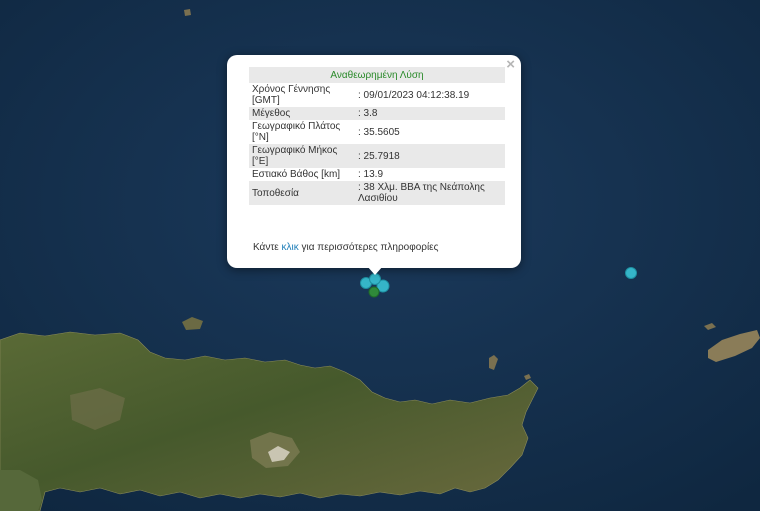  I want to click on latitude-label: Γεωγραφικό Πλάτος [°N], so click(296, 132).